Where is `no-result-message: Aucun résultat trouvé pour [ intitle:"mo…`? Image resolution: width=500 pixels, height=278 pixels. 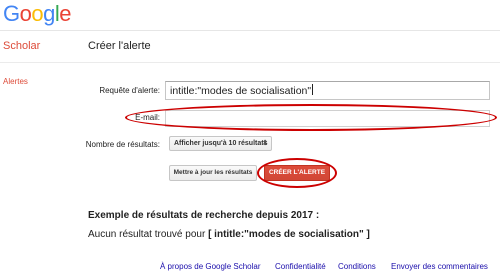 no-result-message: Aucun résultat trouvé pour [ intitle:"mo… is located at coordinates (229, 234).